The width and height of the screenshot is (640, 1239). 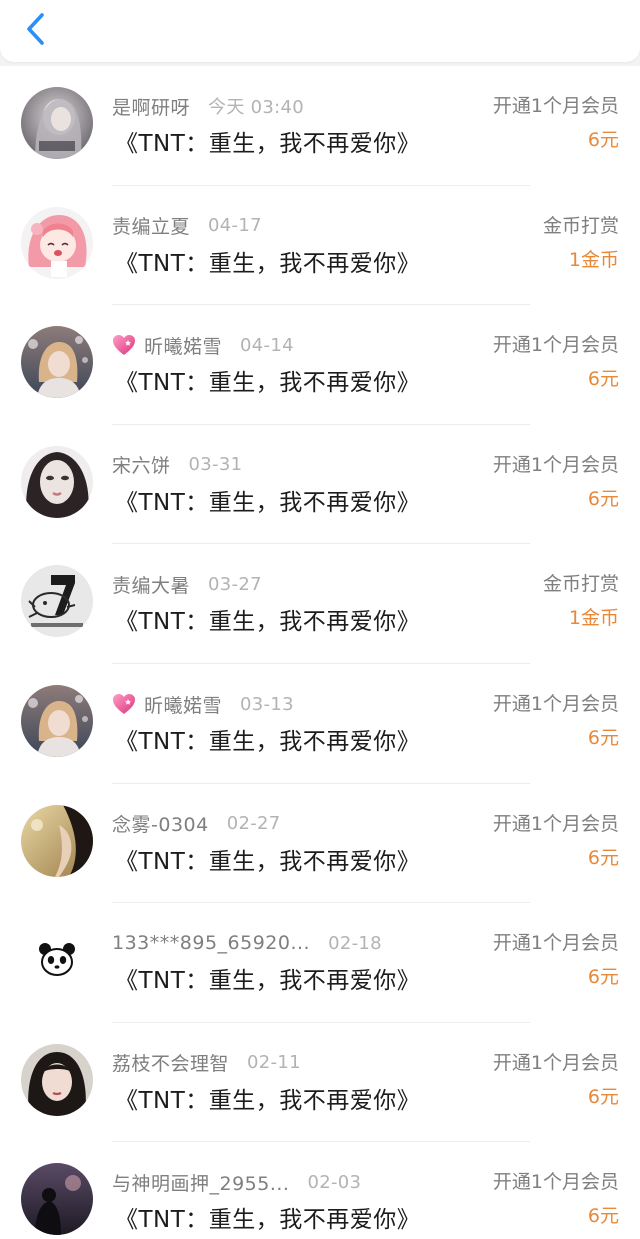 I want to click on record-time: 03-27, so click(x=235, y=584).